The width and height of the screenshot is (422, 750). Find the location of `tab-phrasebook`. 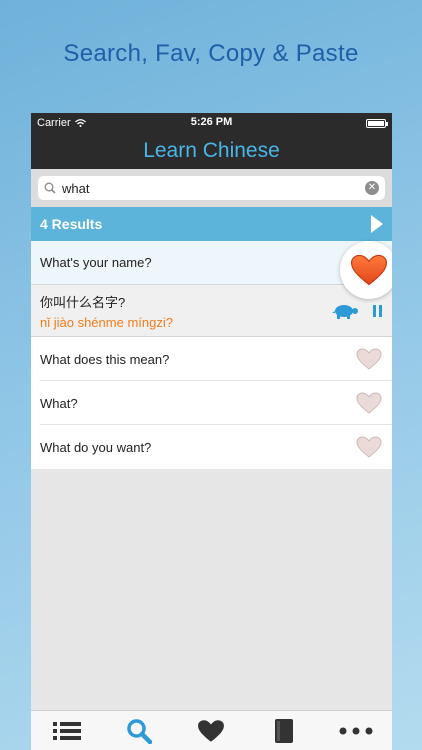

tab-phrasebook is located at coordinates (284, 731).